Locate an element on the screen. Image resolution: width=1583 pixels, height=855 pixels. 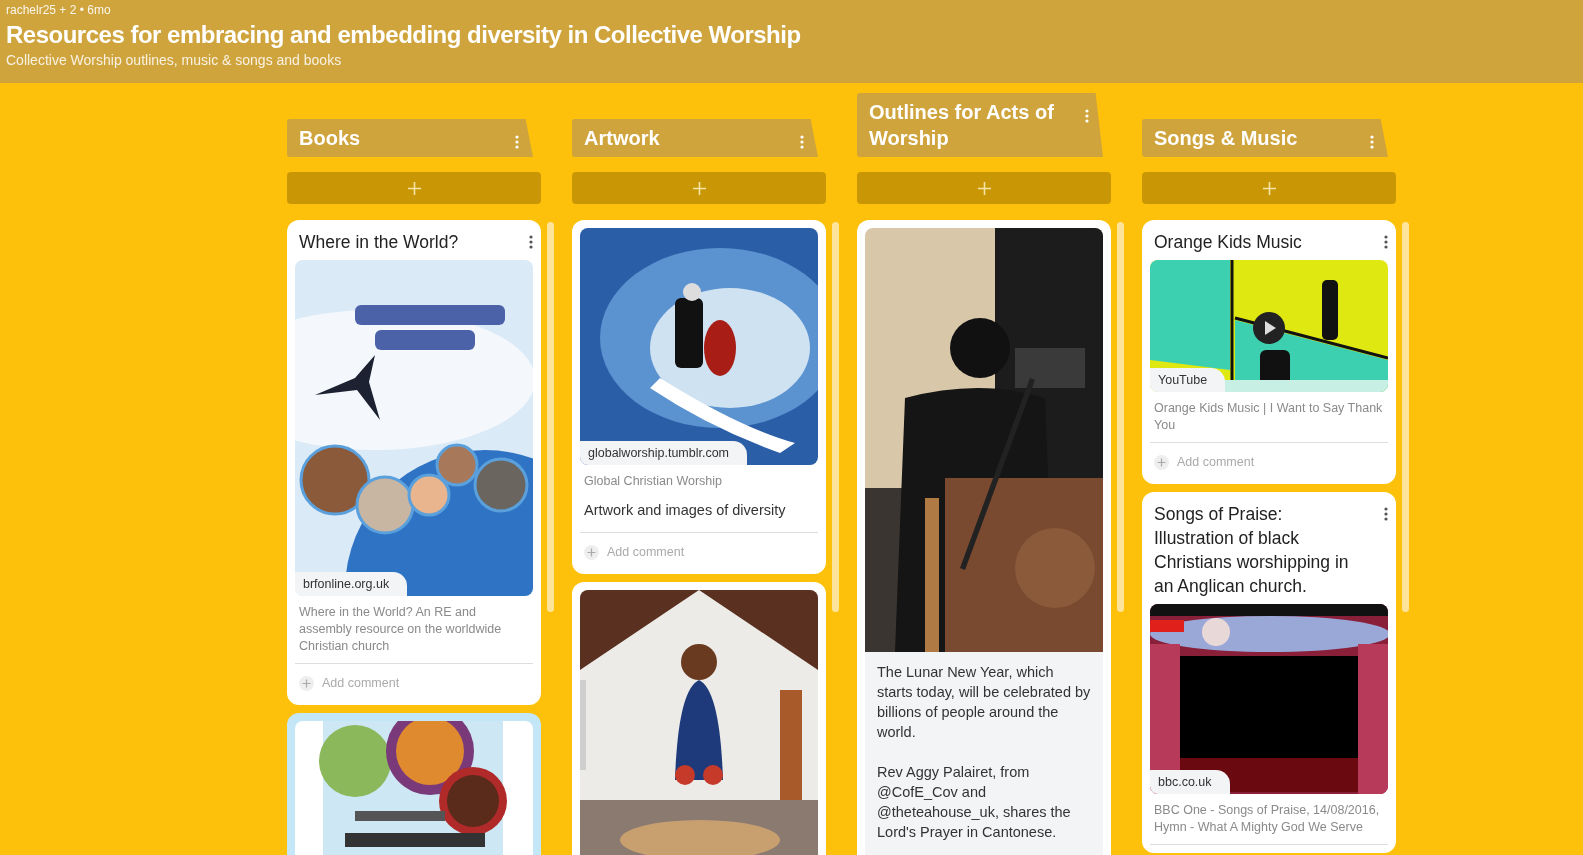
play-icon is located at coordinates (1269, 328).